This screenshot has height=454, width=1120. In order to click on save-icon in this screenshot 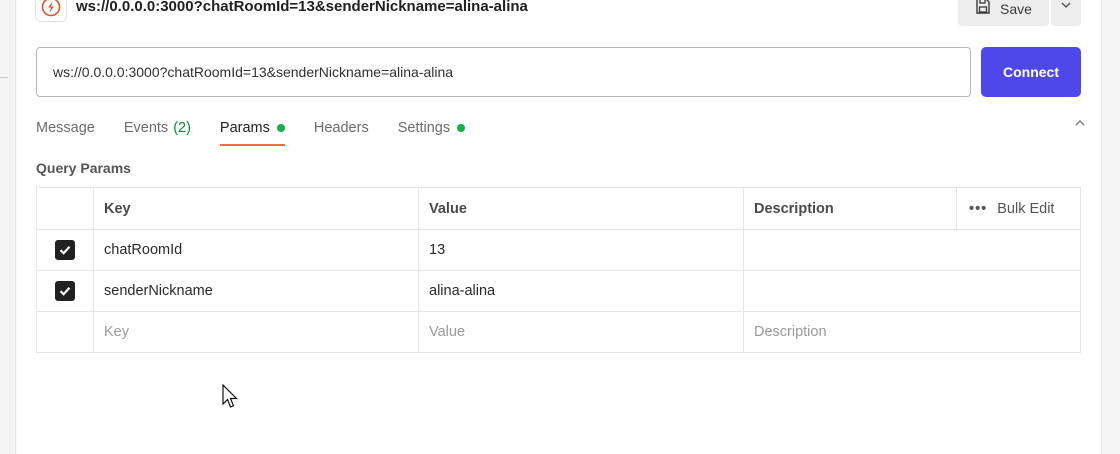, I will do `click(983, 9)`.